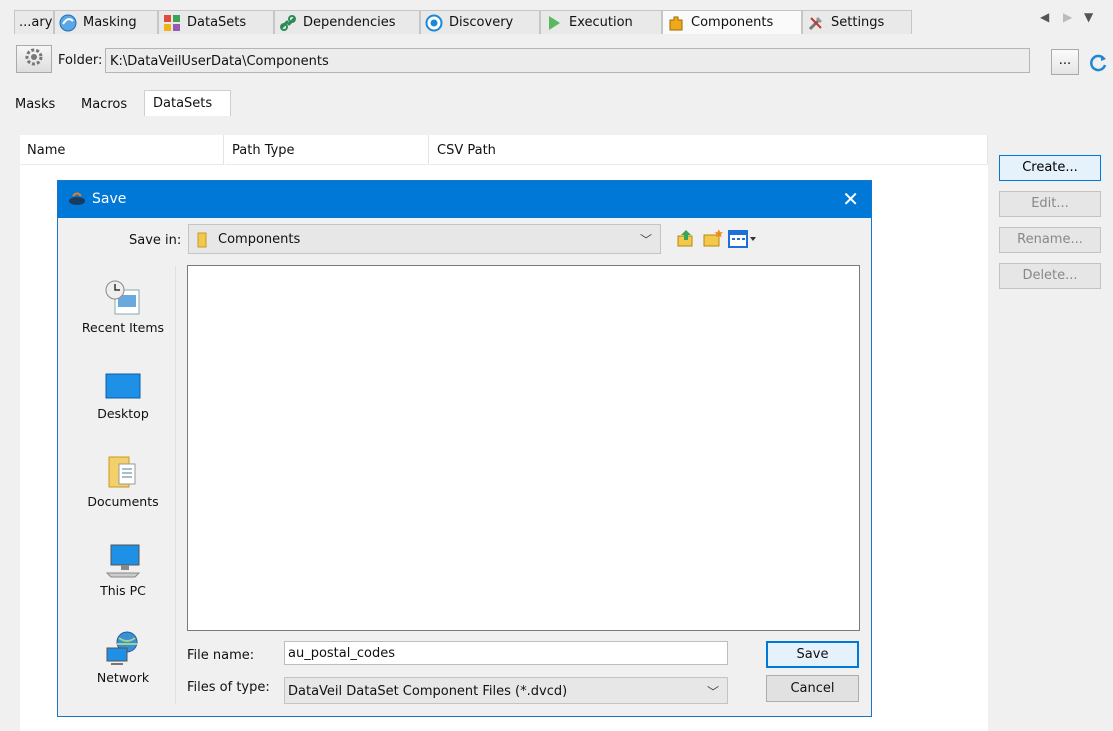  I want to click on file-name-label: File name:, so click(221, 655).